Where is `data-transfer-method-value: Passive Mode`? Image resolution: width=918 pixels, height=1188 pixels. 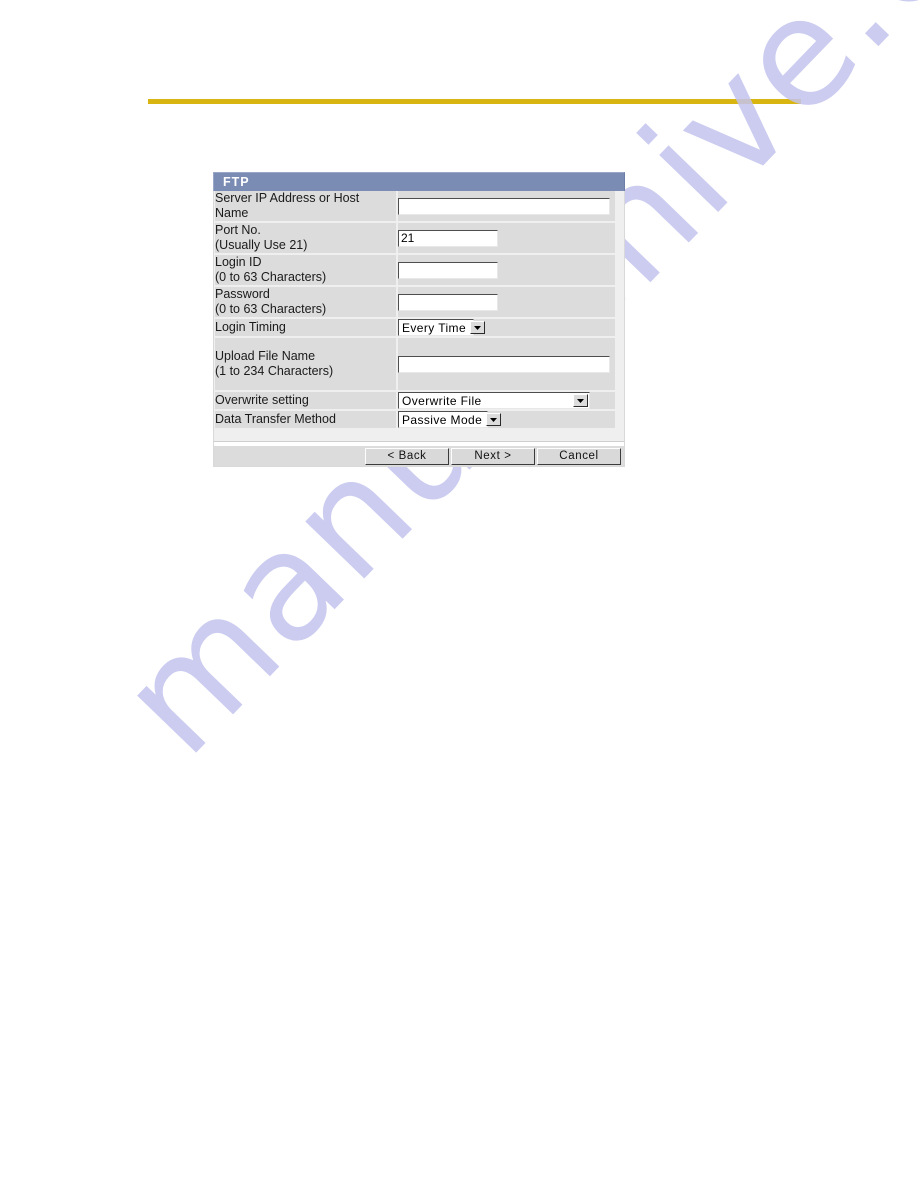 data-transfer-method-value: Passive Mode is located at coordinates (442, 419).